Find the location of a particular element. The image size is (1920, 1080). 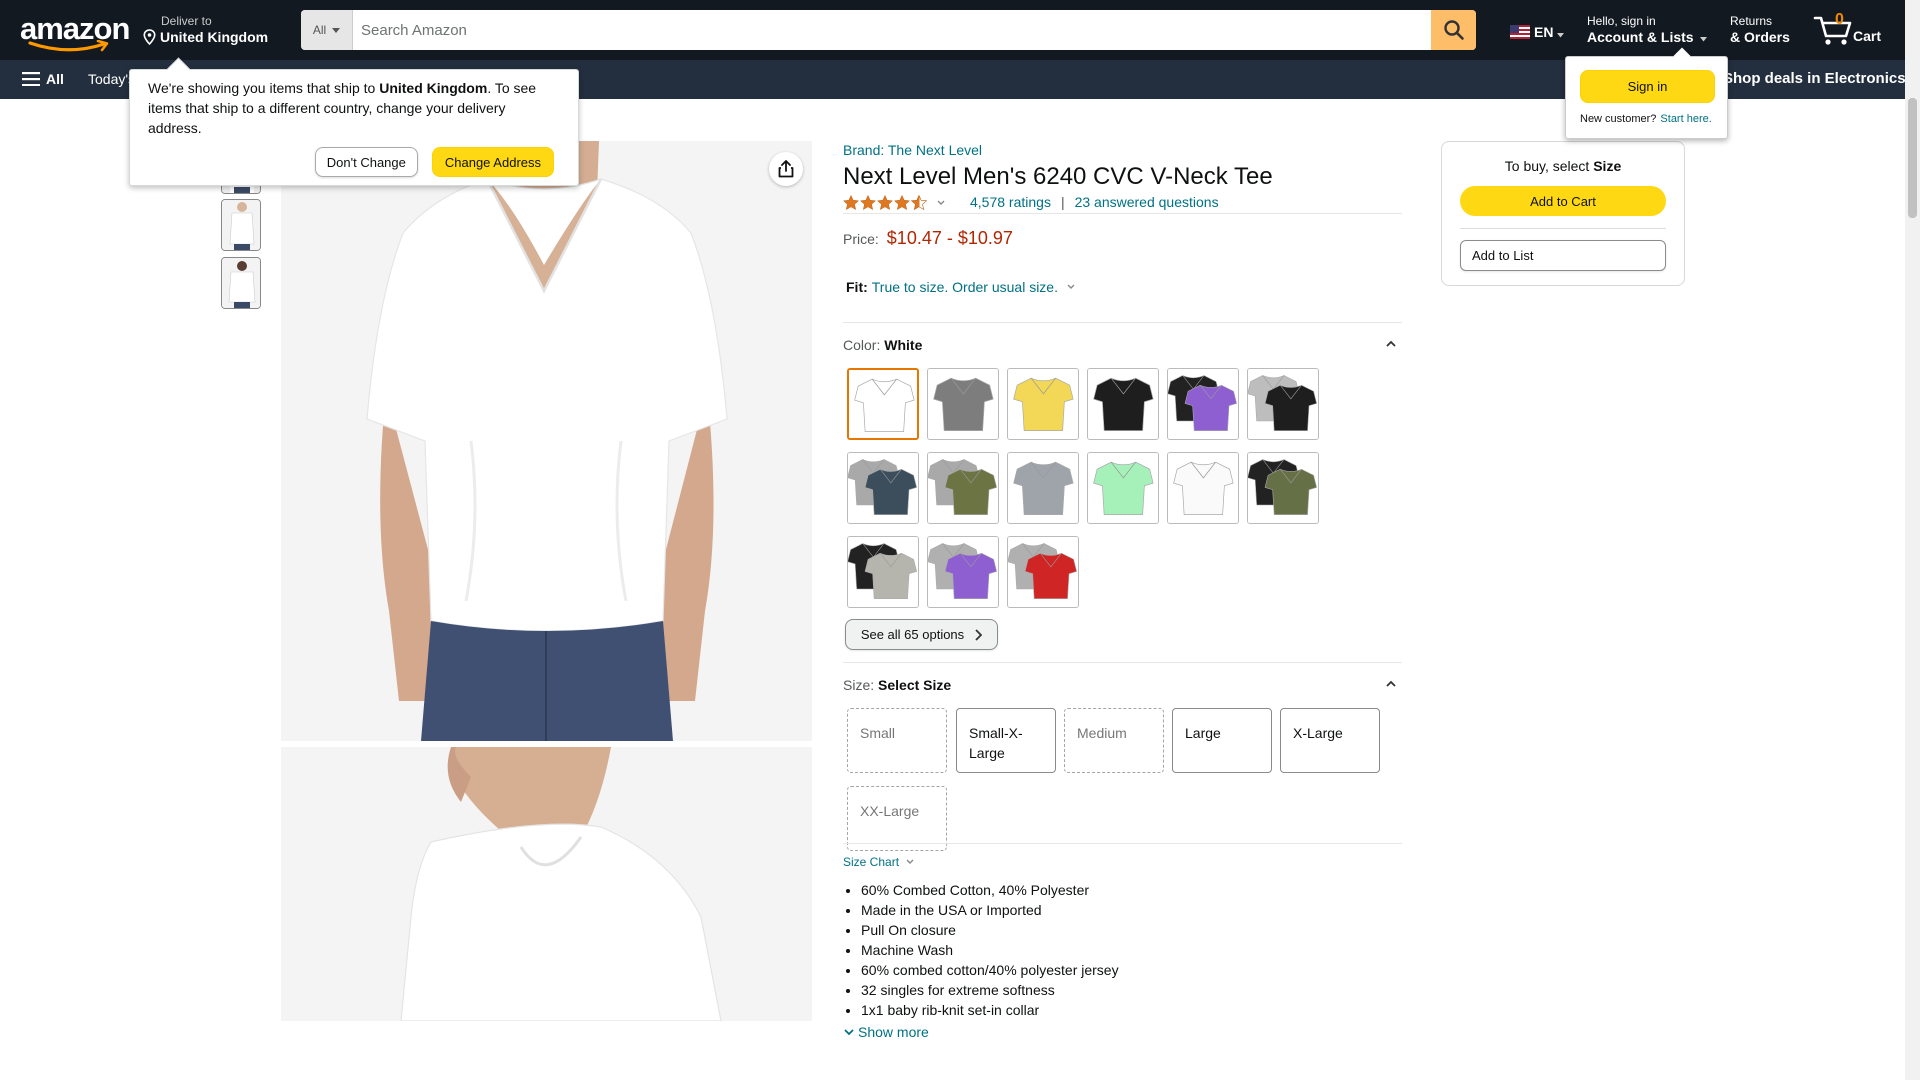

fit-value: True to size. Order usual size. is located at coordinates (964, 287).